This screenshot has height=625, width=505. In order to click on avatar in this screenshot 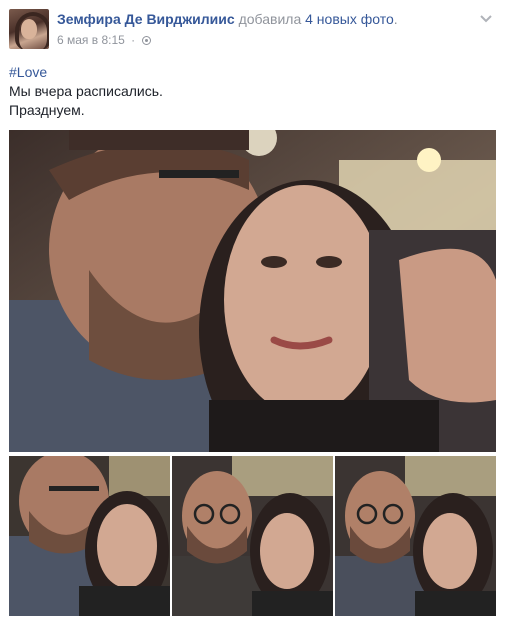, I will do `click(29, 29)`.